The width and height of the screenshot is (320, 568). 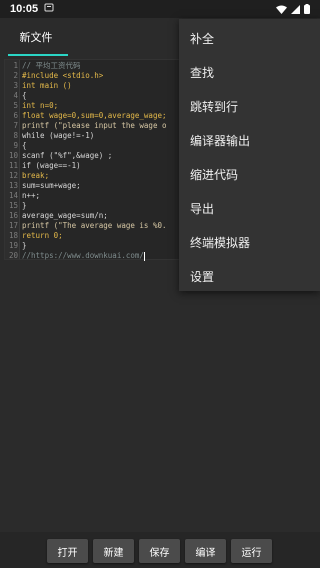 What do you see at coordinates (160, 9) in the screenshot?
I see `status-bar: 10:05` at bounding box center [160, 9].